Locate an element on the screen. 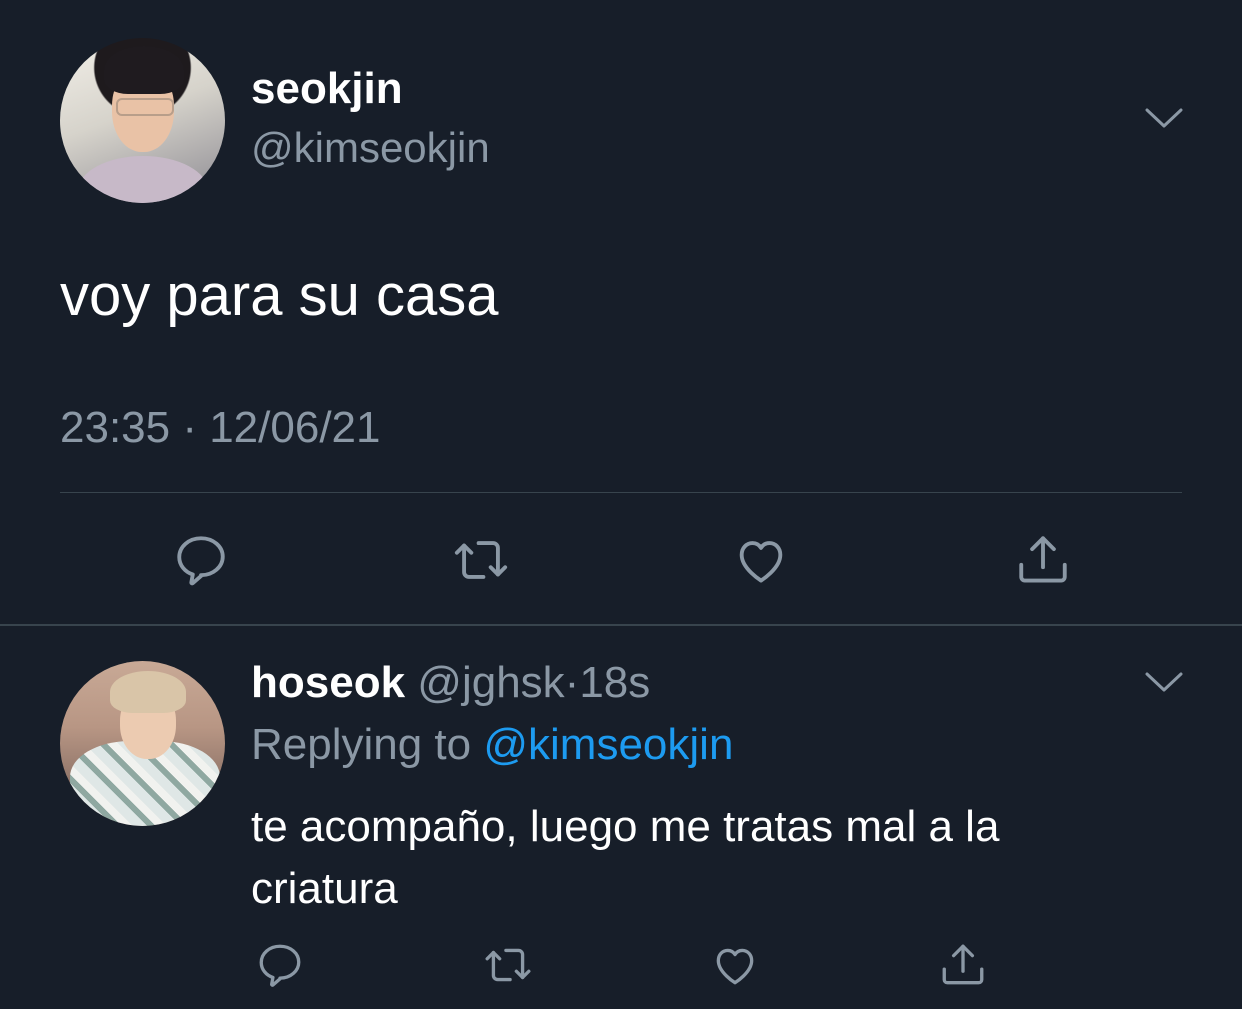  replying-to-line: Replying to @kimseokjin is located at coordinates (492, 745).